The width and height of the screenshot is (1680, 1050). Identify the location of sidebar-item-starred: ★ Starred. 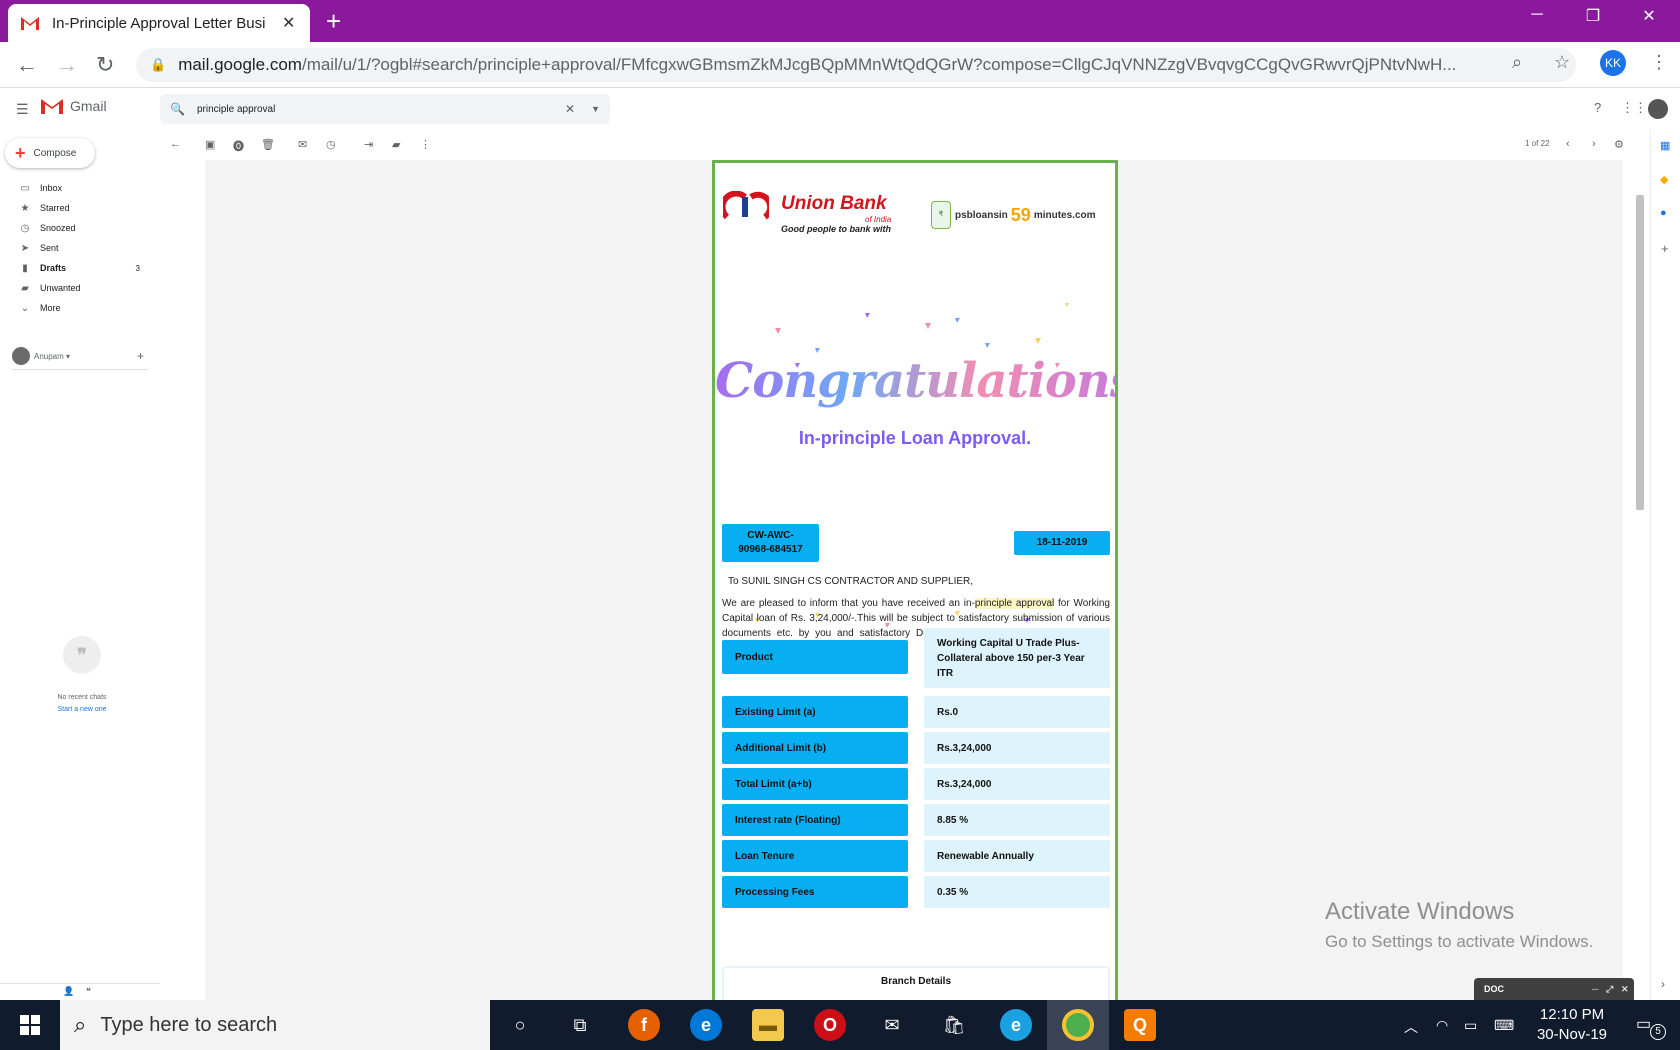
(74, 208).